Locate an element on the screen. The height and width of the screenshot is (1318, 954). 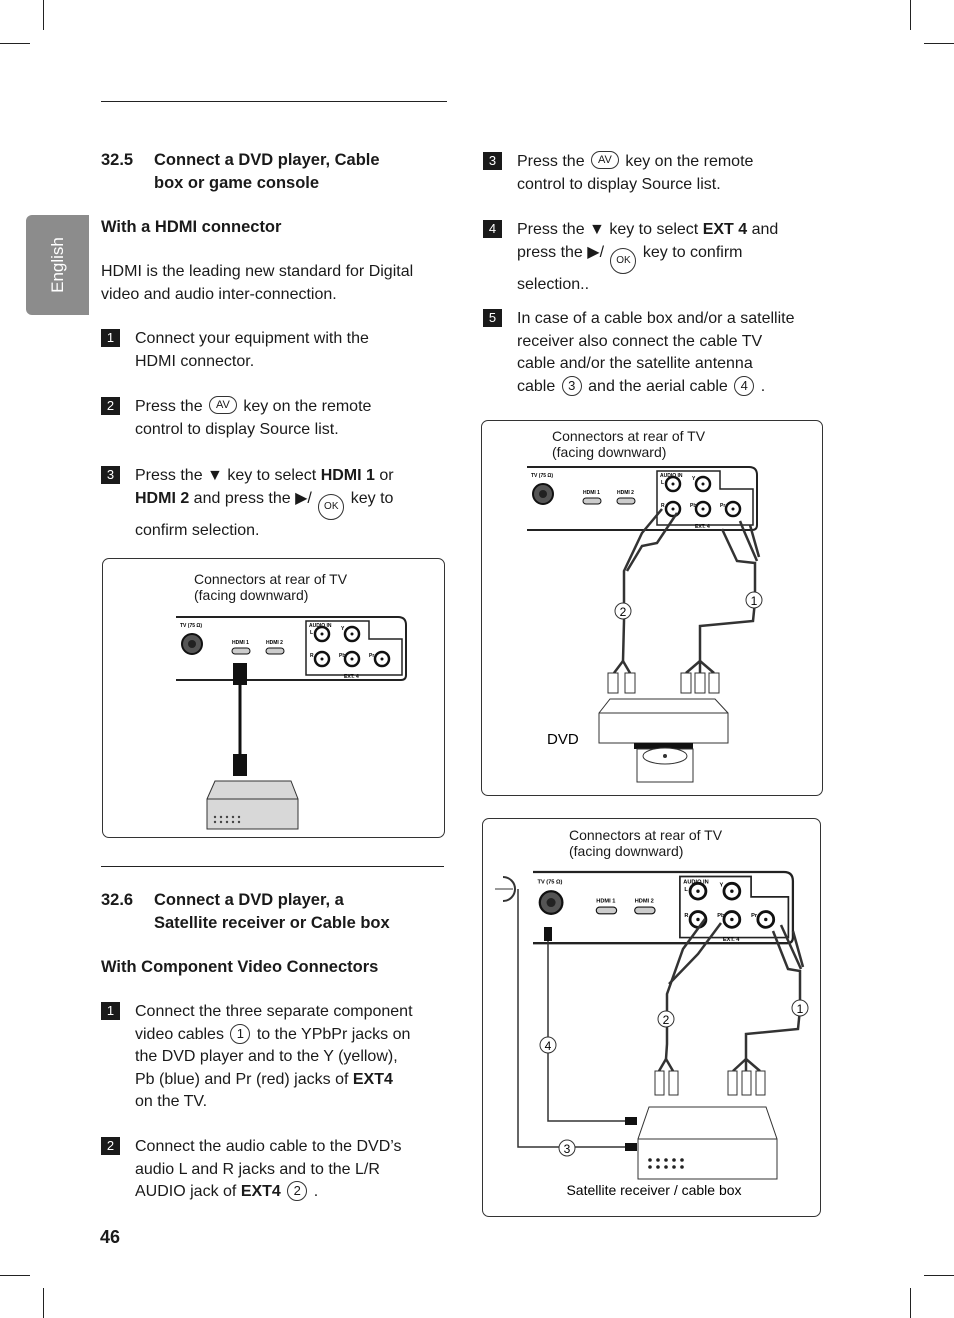
step-text-segment: Press the ▼ key to select is located at coordinates (610, 229).